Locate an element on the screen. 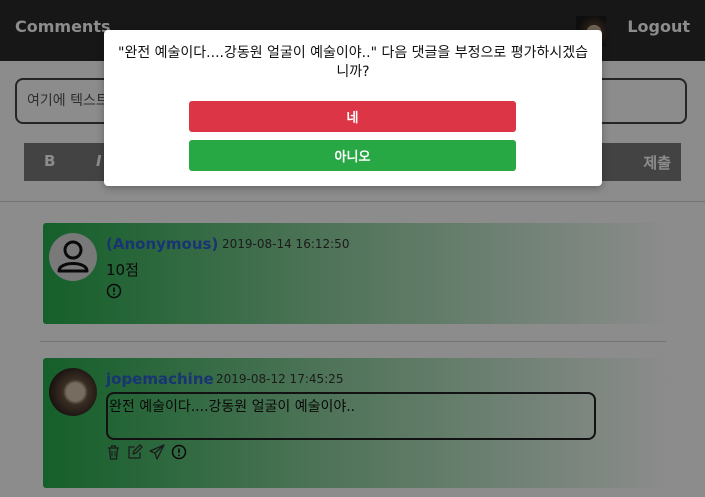 The height and width of the screenshot is (497, 705). confirm-no-button: 아니오 is located at coordinates (352, 155).